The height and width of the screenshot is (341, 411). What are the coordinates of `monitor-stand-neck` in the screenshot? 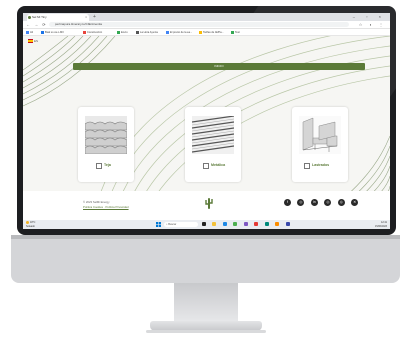 It's located at (206, 302).